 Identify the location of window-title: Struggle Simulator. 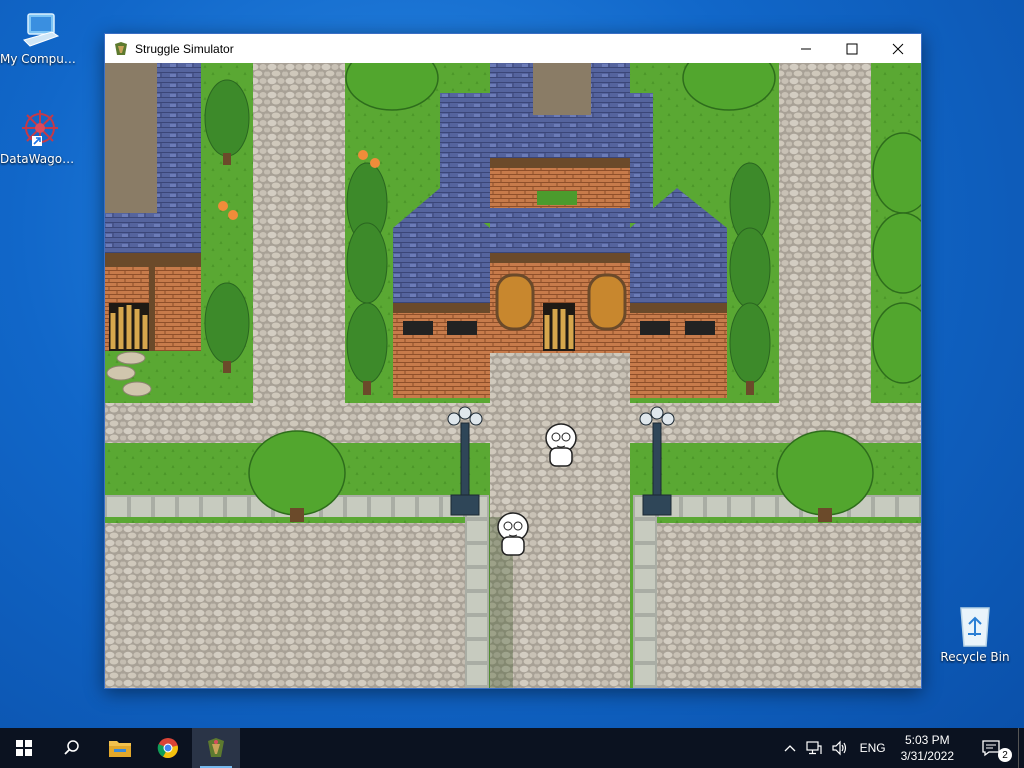
(184, 48).